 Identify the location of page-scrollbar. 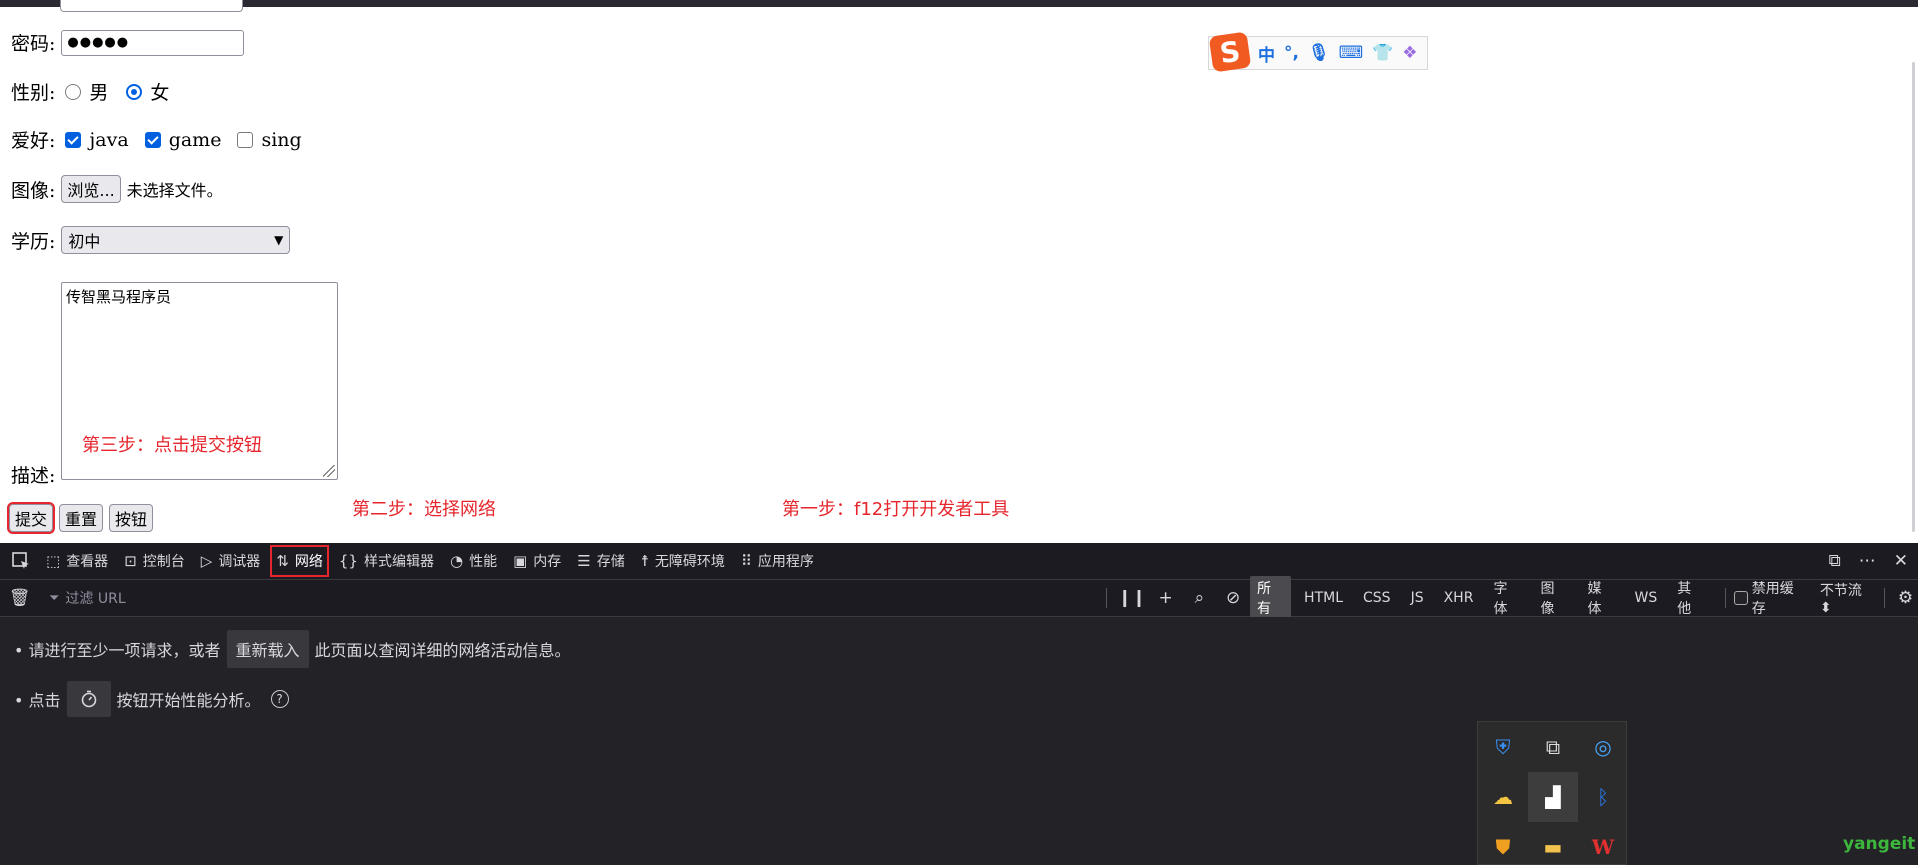
(1913, 297).